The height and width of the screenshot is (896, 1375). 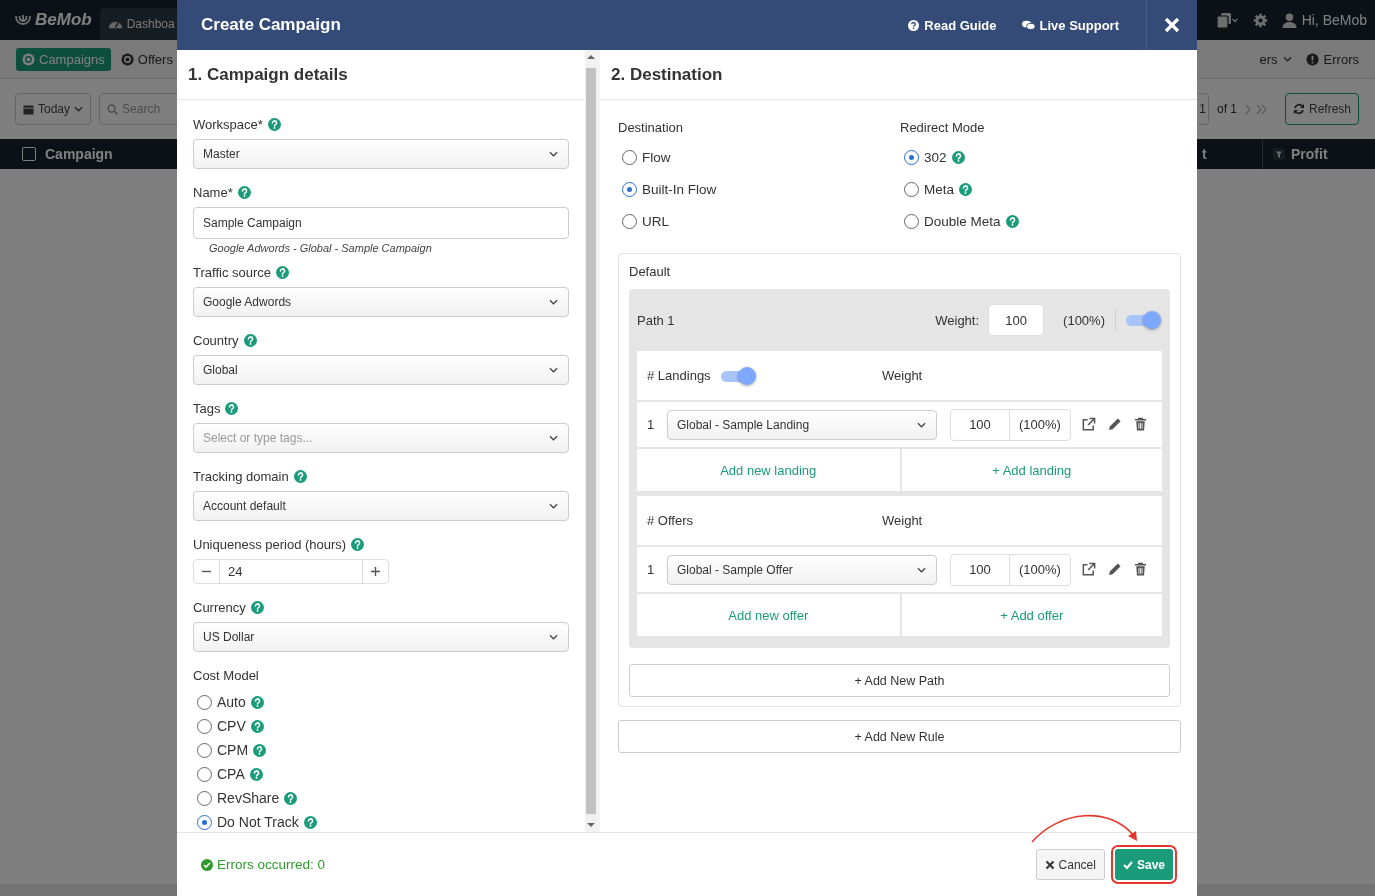 What do you see at coordinates (213, 192) in the screenshot?
I see `field-label: Name*` at bounding box center [213, 192].